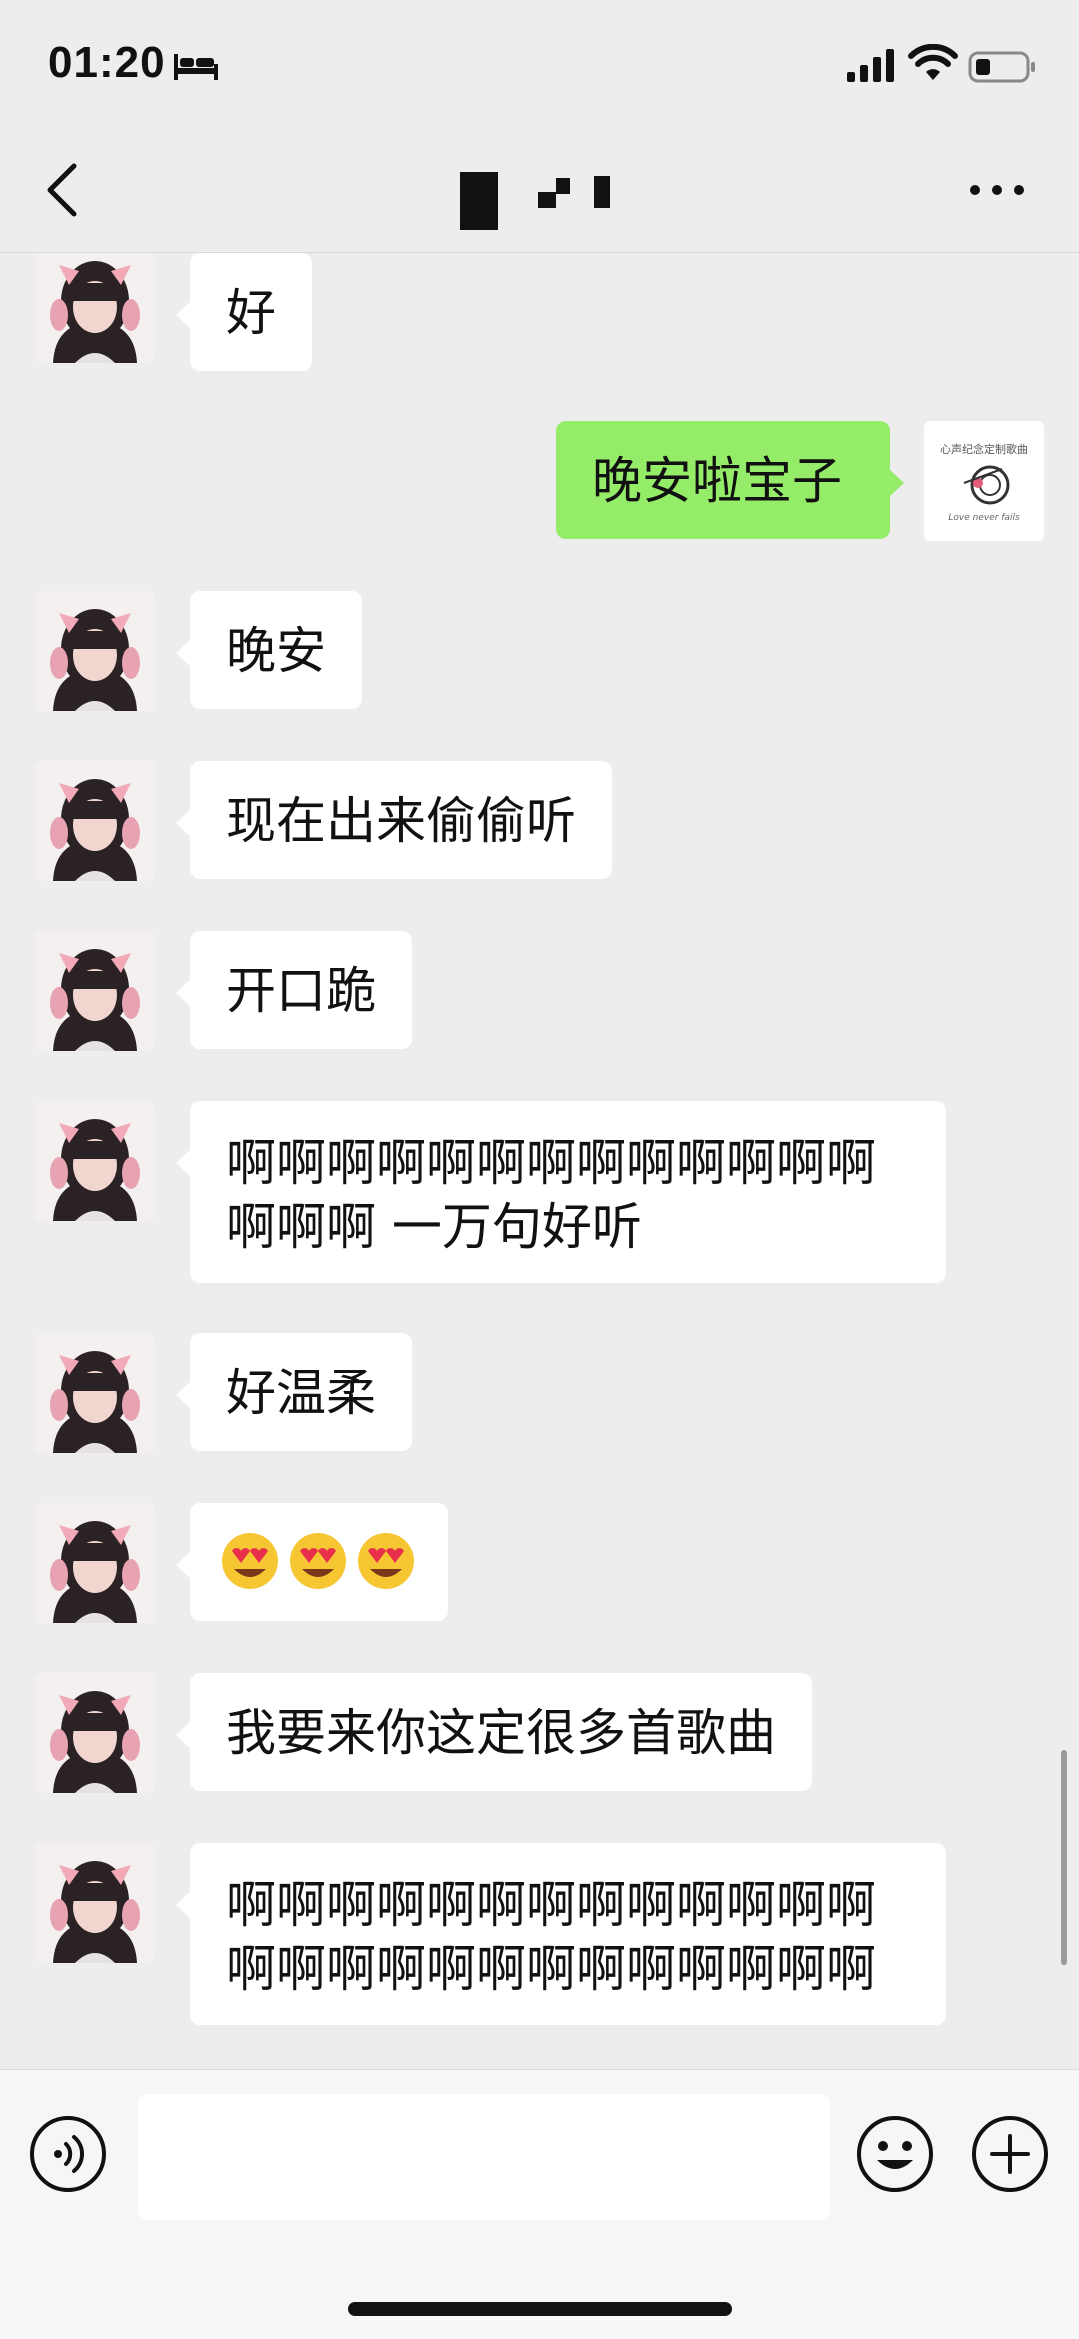  Describe the element at coordinates (1010, 2154) in the screenshot. I see `plus-icon` at that location.